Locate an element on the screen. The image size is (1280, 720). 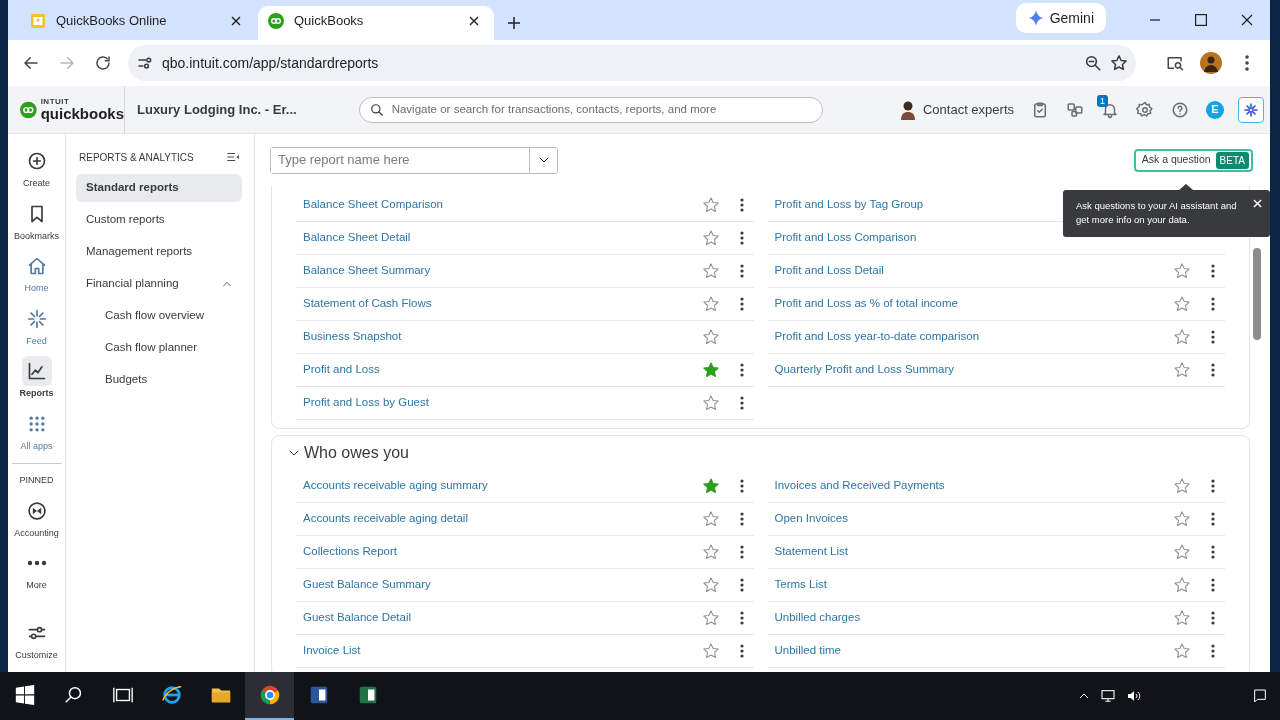
report-link: Business Snapshot is located at coordinates (501, 337).